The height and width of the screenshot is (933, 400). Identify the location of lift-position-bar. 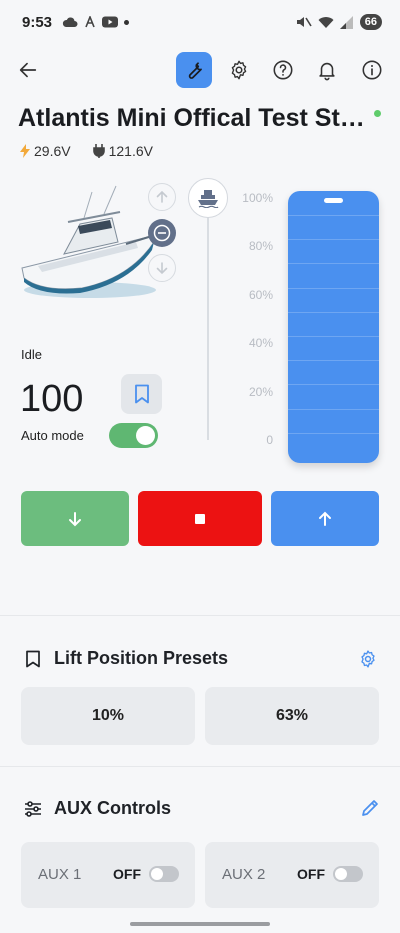
(333, 327).